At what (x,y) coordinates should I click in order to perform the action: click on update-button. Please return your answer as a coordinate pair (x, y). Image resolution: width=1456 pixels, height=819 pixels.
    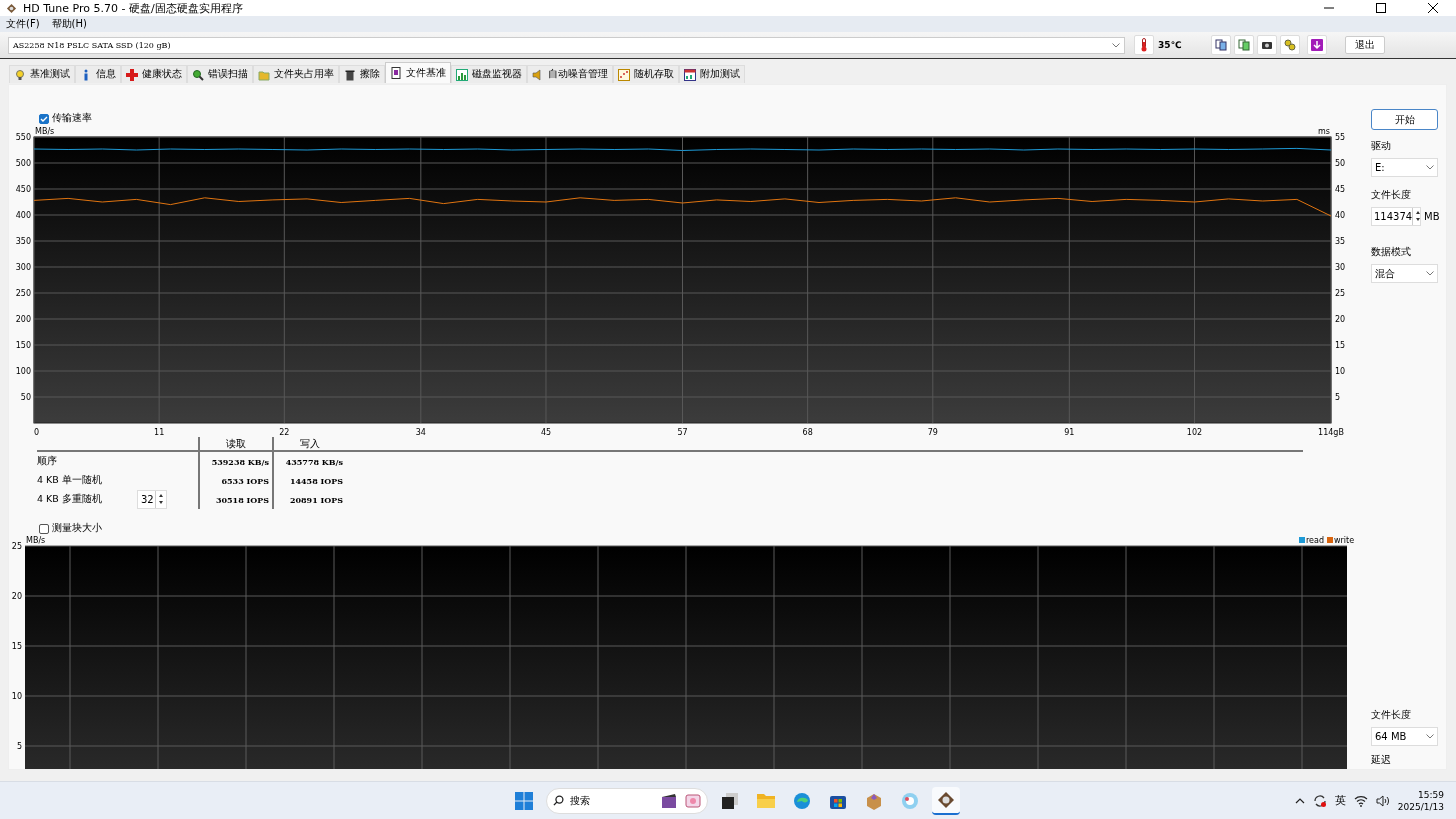
    Looking at the image, I should click on (1317, 45).